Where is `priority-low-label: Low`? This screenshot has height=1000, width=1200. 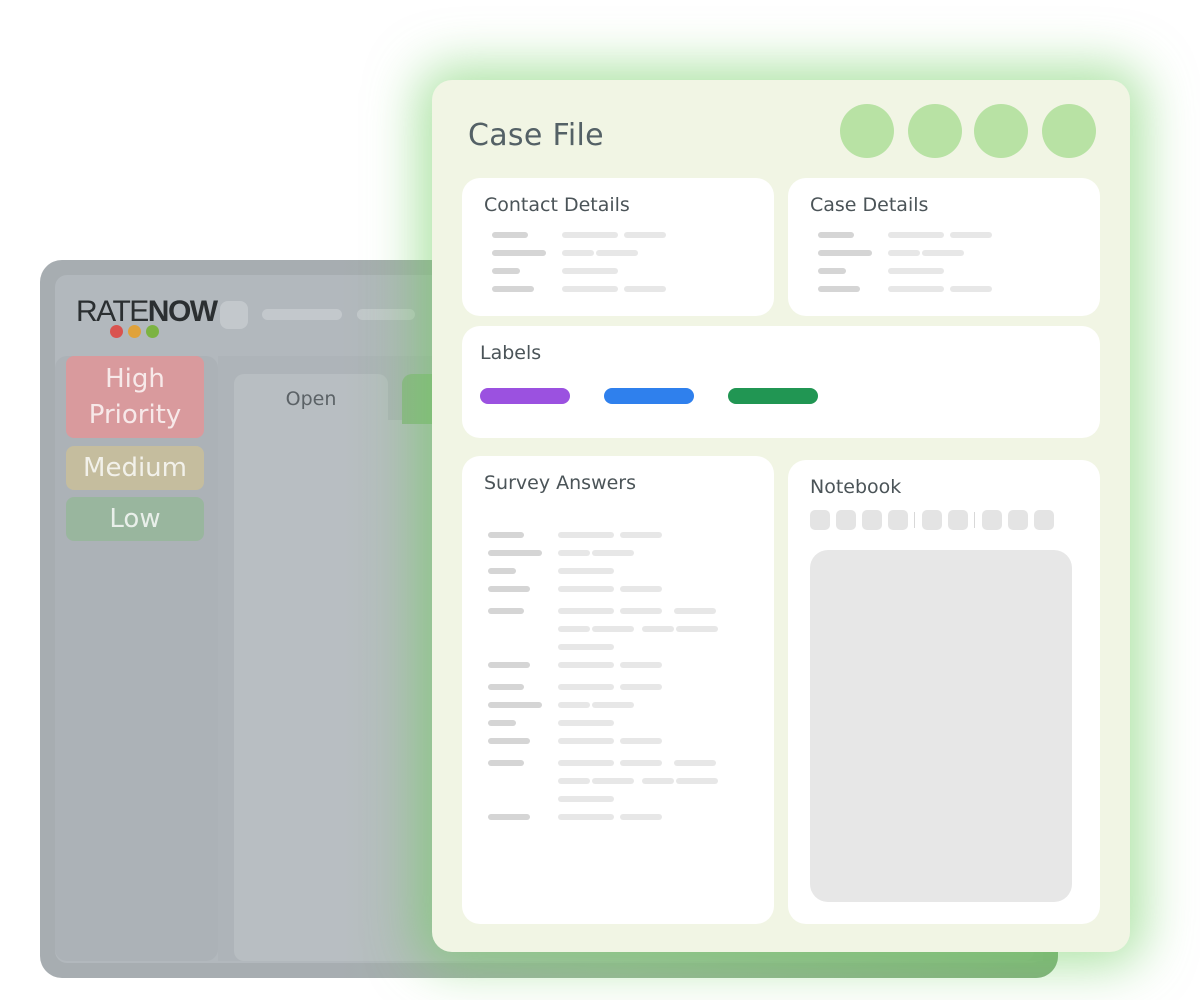
priority-low-label: Low is located at coordinates (135, 519).